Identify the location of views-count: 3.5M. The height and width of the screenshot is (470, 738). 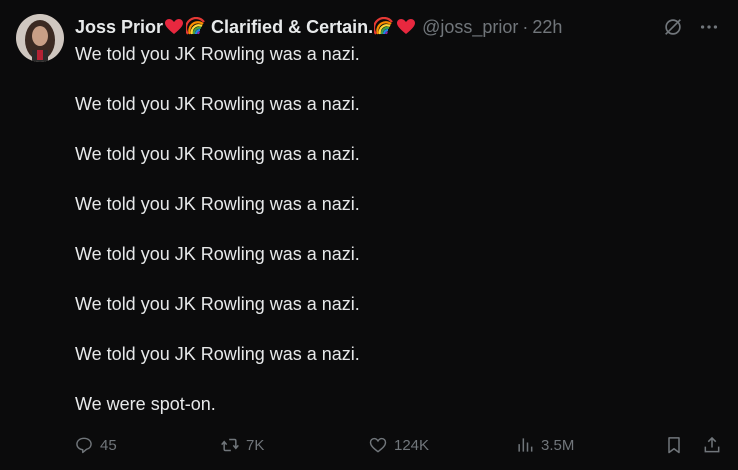
(558, 445).